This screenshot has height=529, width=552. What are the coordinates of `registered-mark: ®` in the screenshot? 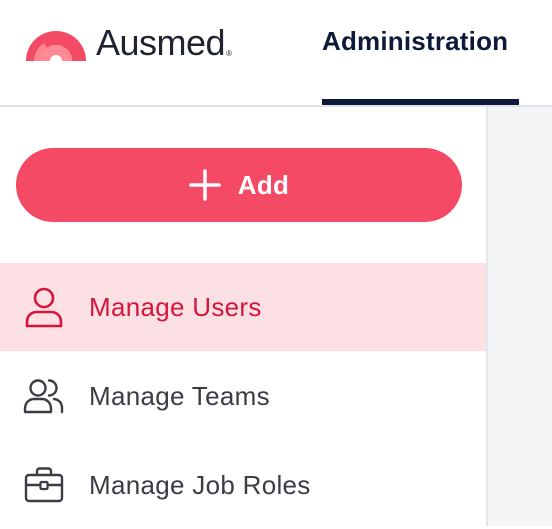 It's located at (229, 53).